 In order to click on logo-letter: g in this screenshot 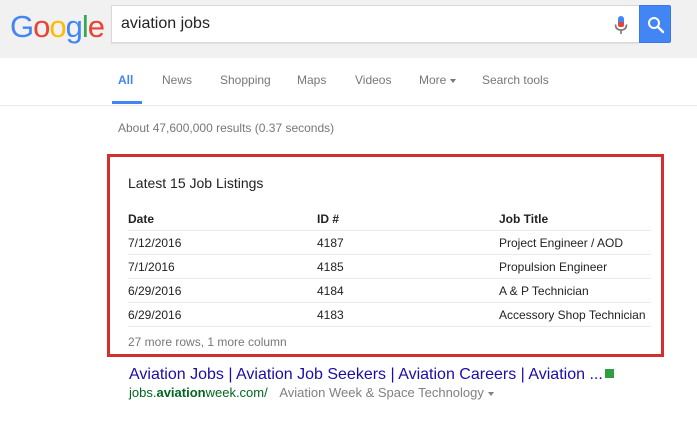, I will do `click(74, 26)`.